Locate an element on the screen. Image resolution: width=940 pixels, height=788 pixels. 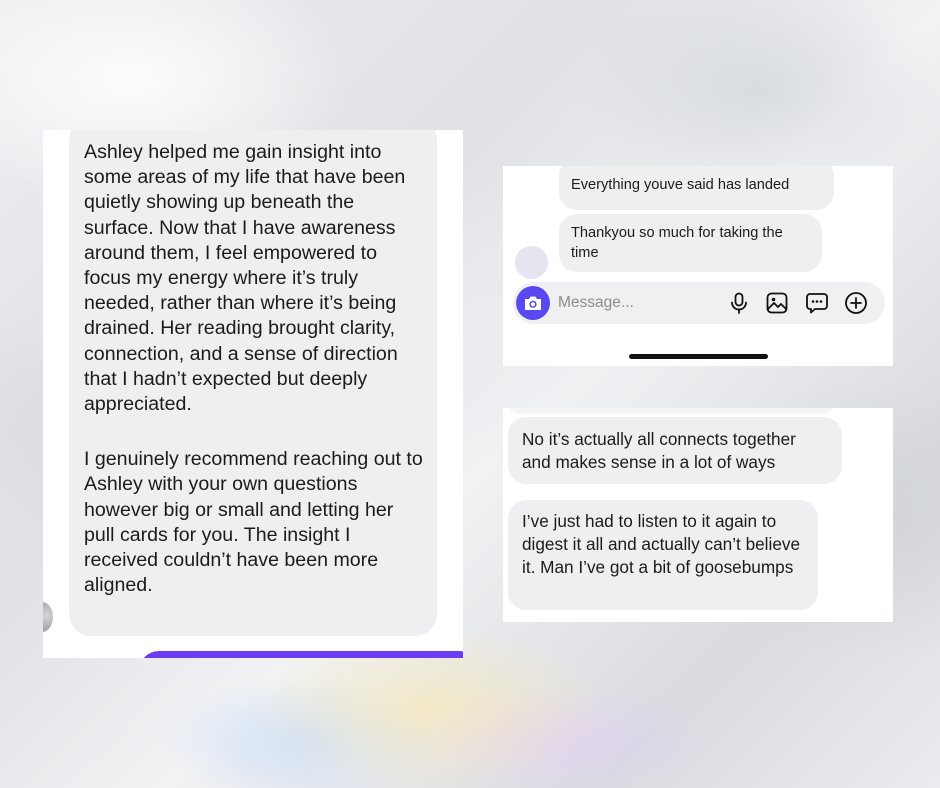
sent-message-bubble is located at coordinates (301, 654).